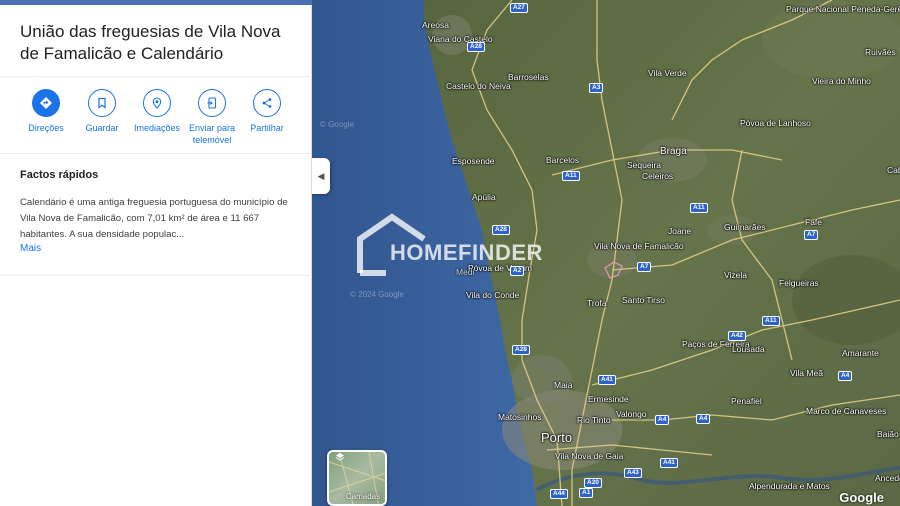 The image size is (900, 506). I want to click on place-label-barroselas: Barroselas, so click(528, 77).